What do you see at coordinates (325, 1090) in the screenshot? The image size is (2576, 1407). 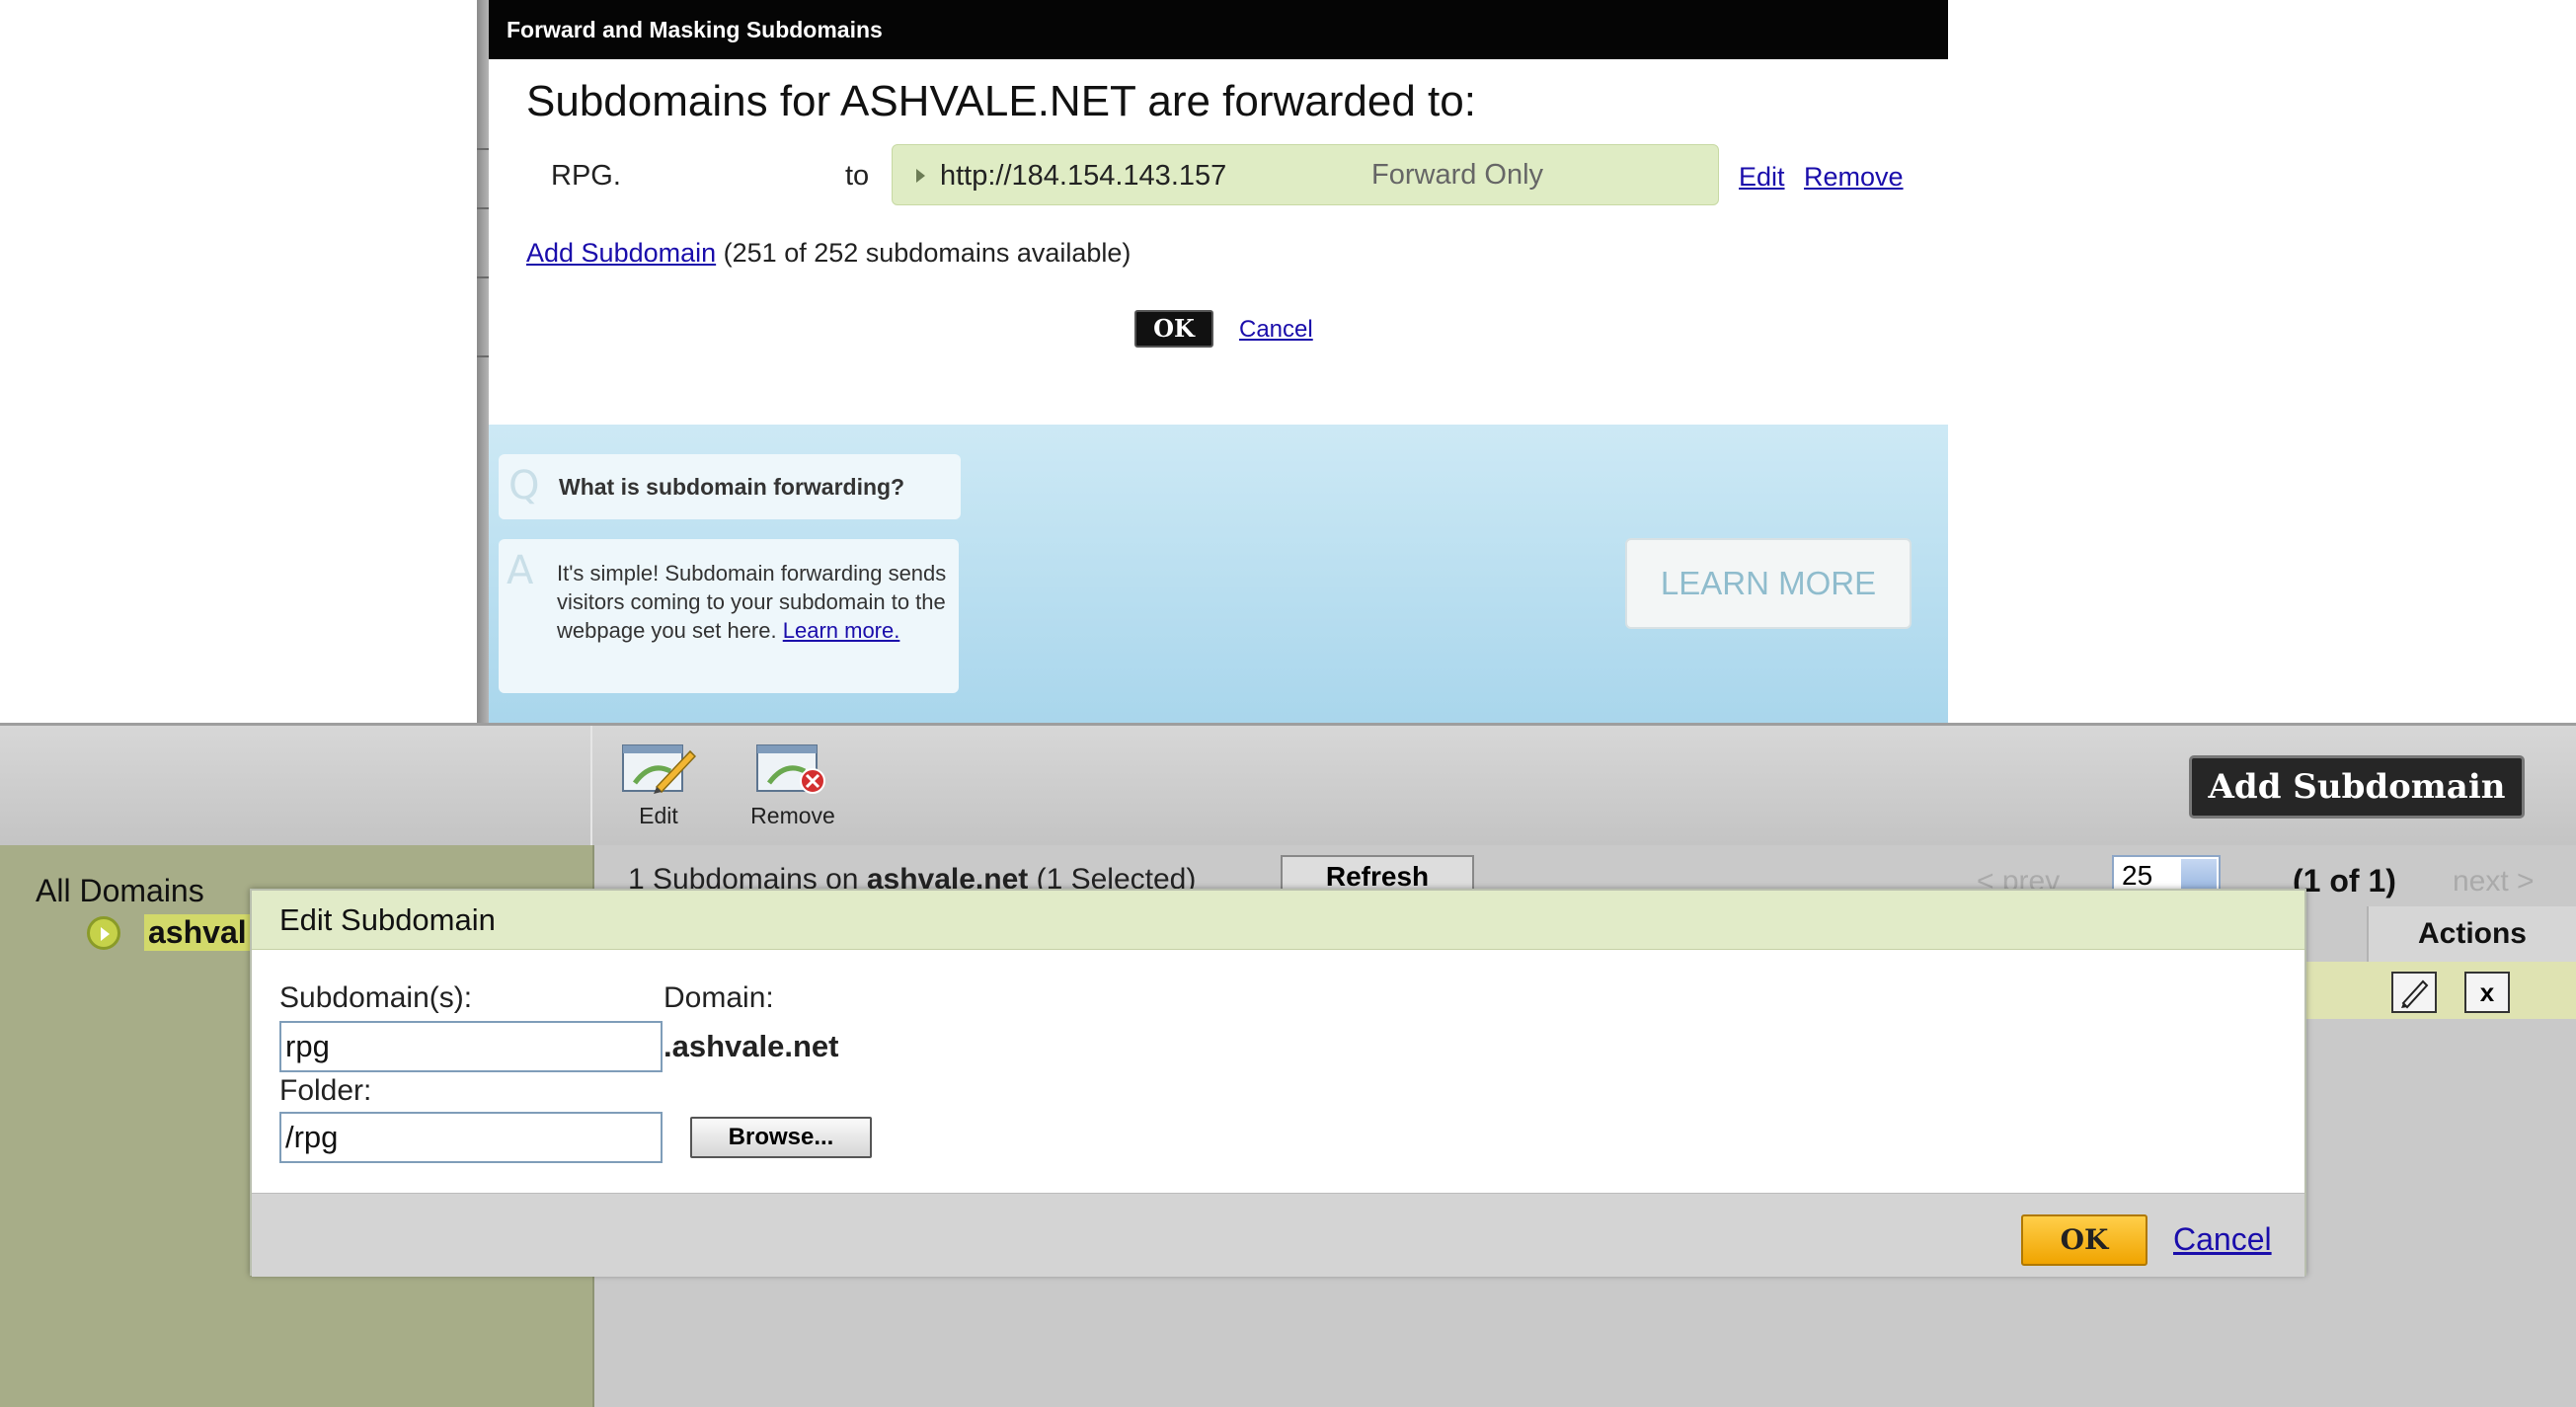 I see `folder-label: Folder:` at bounding box center [325, 1090].